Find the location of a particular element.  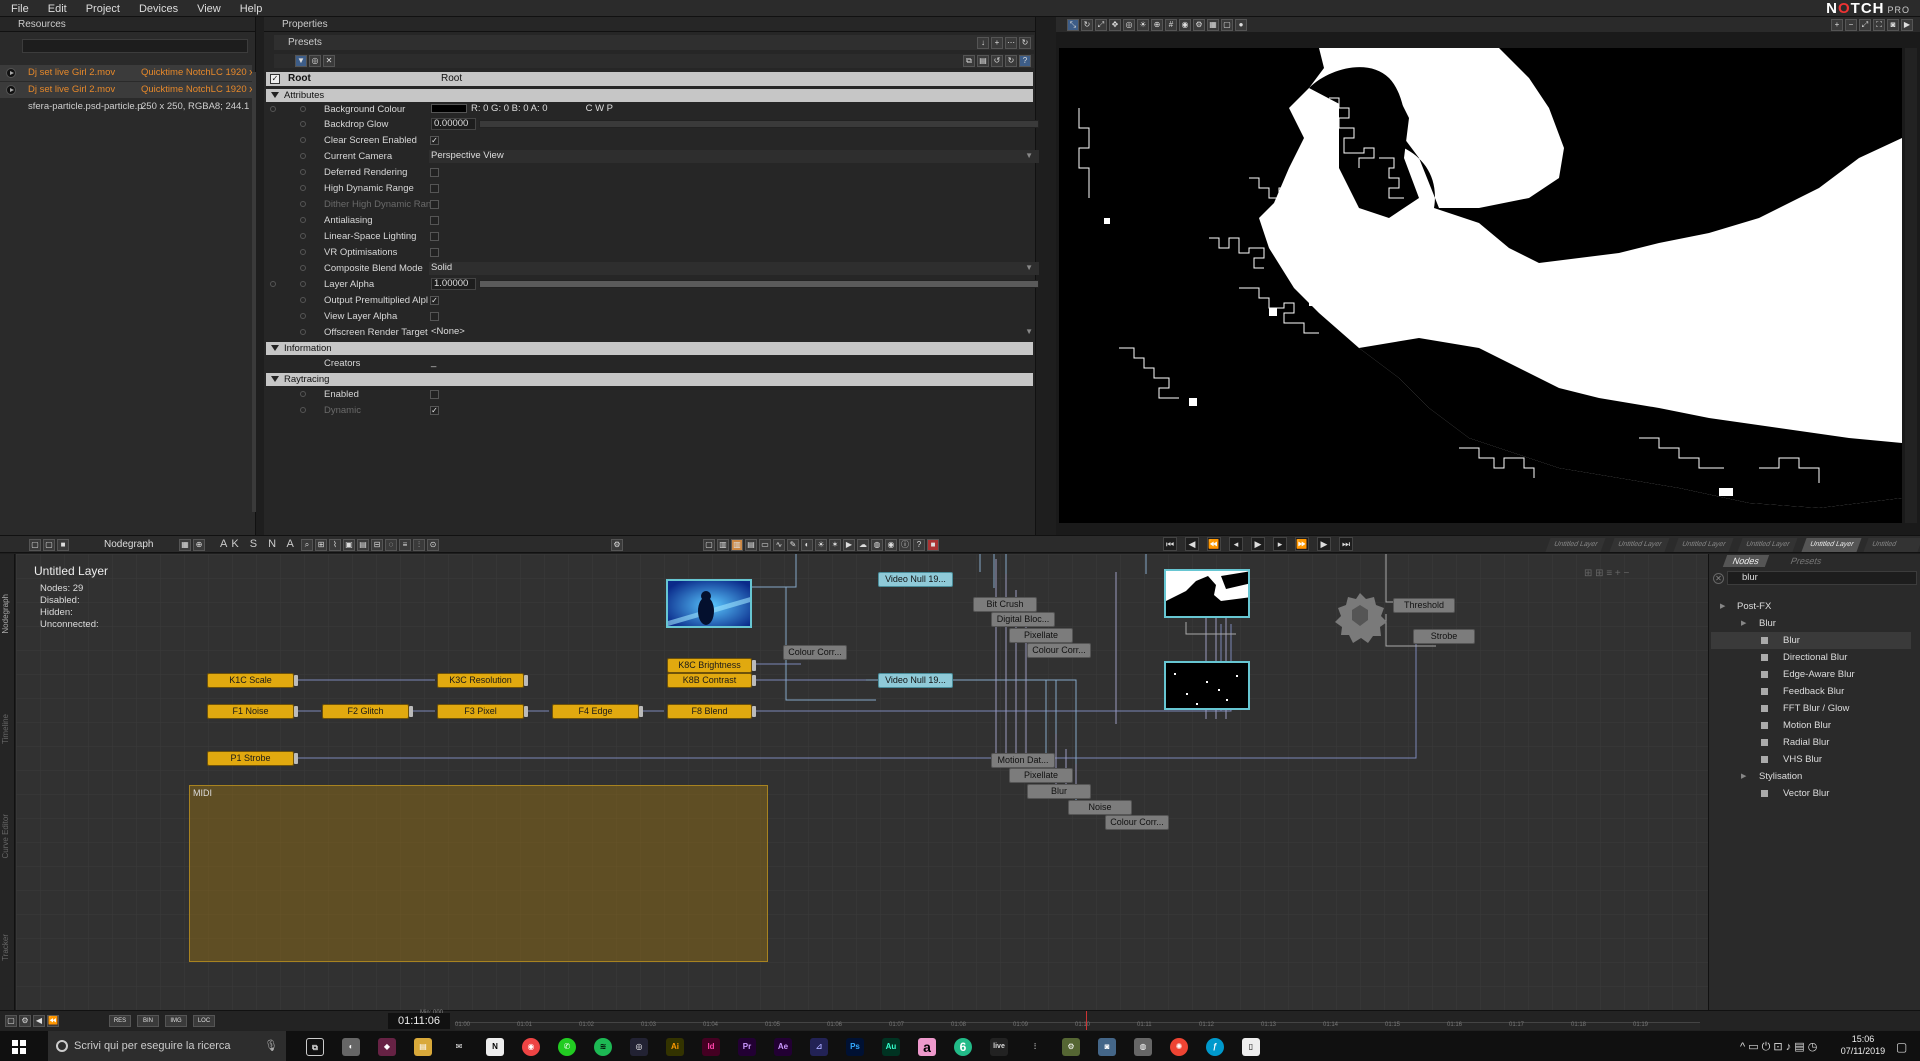

node-f4-edge: F4 Edge is located at coordinates (597, 711).